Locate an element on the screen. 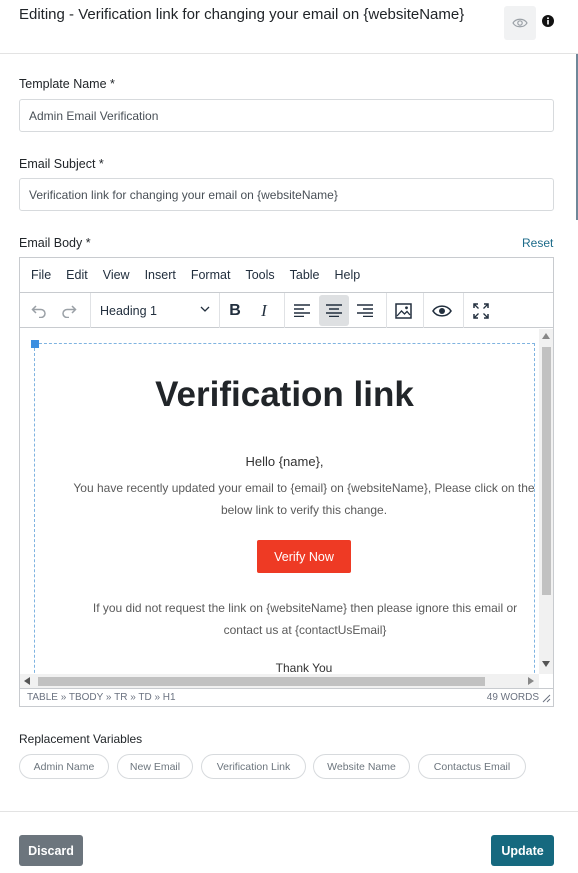 The image size is (578, 873). align-right-button is located at coordinates (365, 310).